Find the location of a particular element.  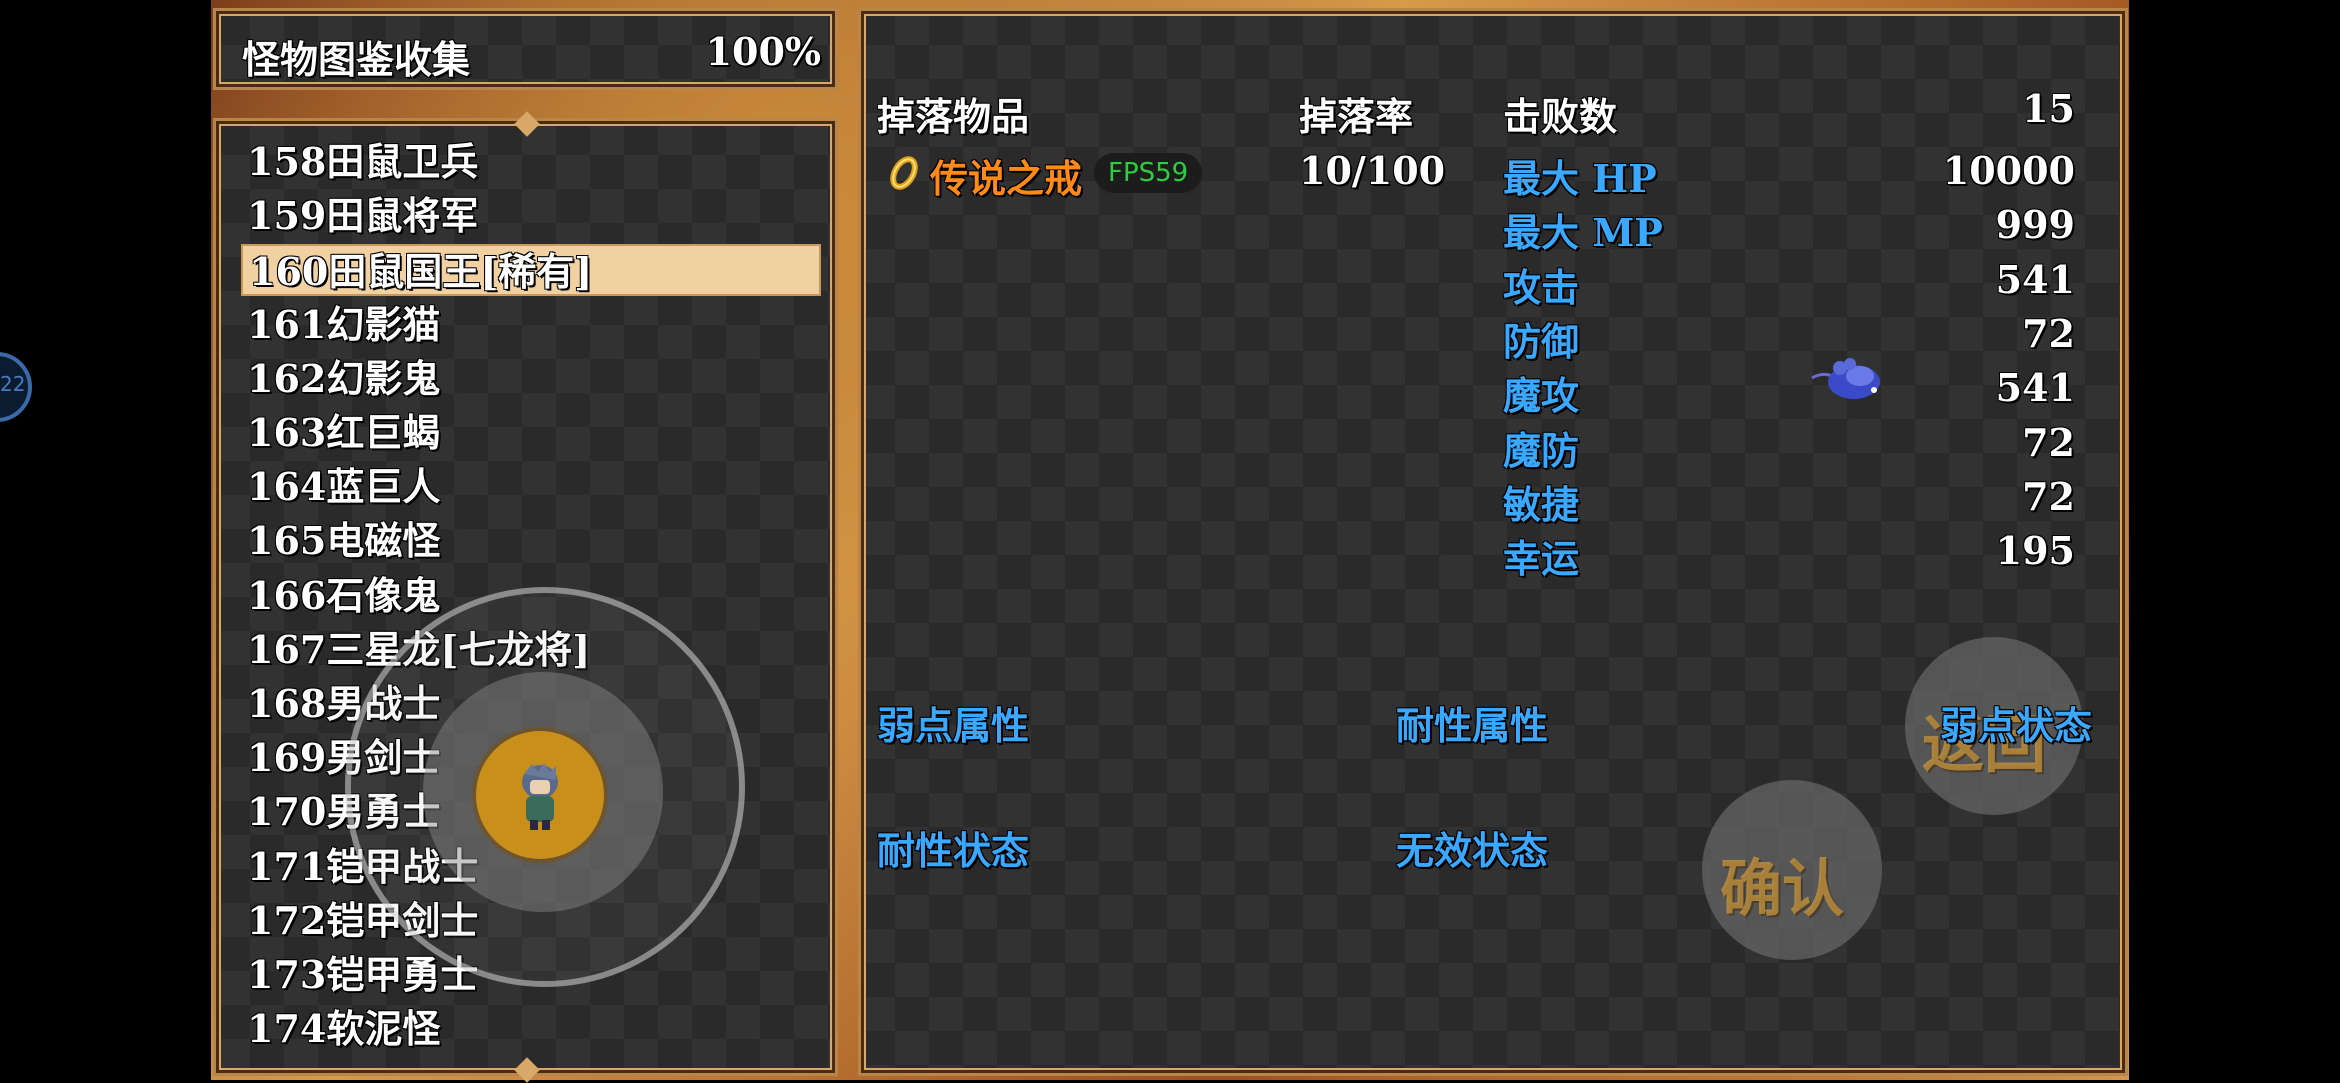

monster-list-item: 158田鼠卫兵 is located at coordinates (531, 162).